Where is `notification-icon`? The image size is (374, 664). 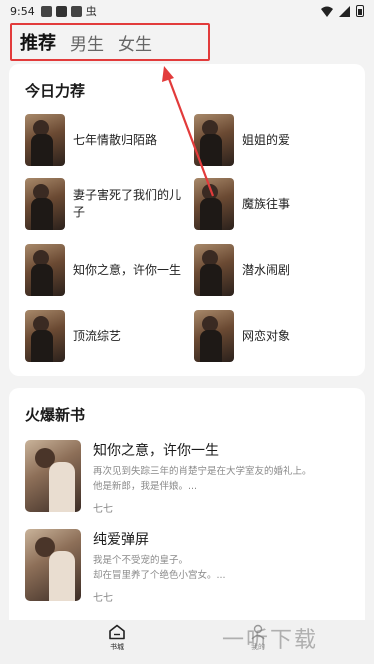 notification-icon is located at coordinates (46, 11).